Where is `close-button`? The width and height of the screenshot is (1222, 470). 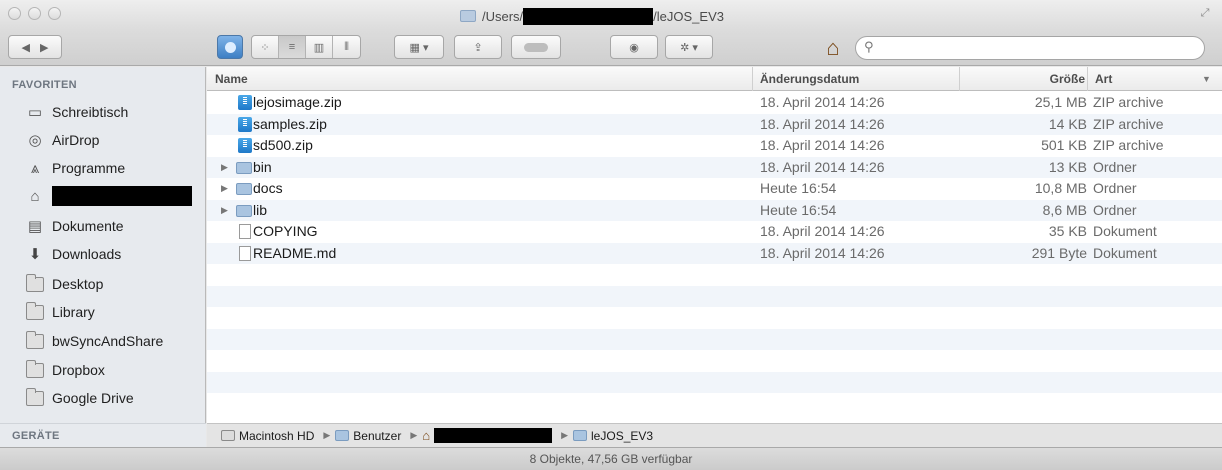
close-button is located at coordinates (14, 13).